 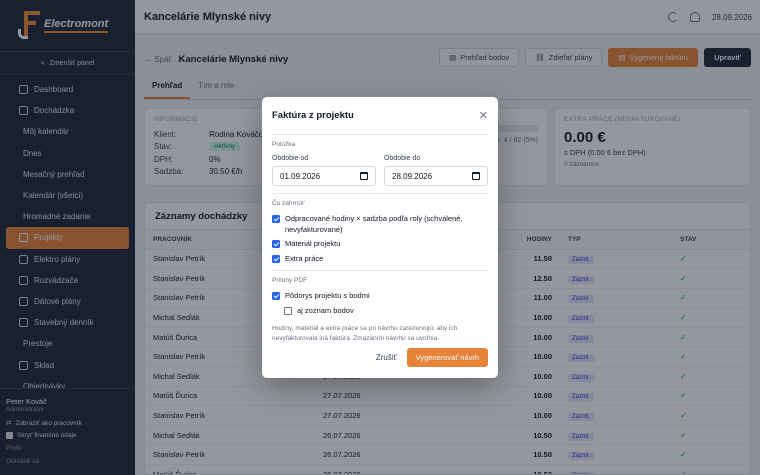 I want to click on includes-label: Materiál projektu, so click(x=313, y=243).